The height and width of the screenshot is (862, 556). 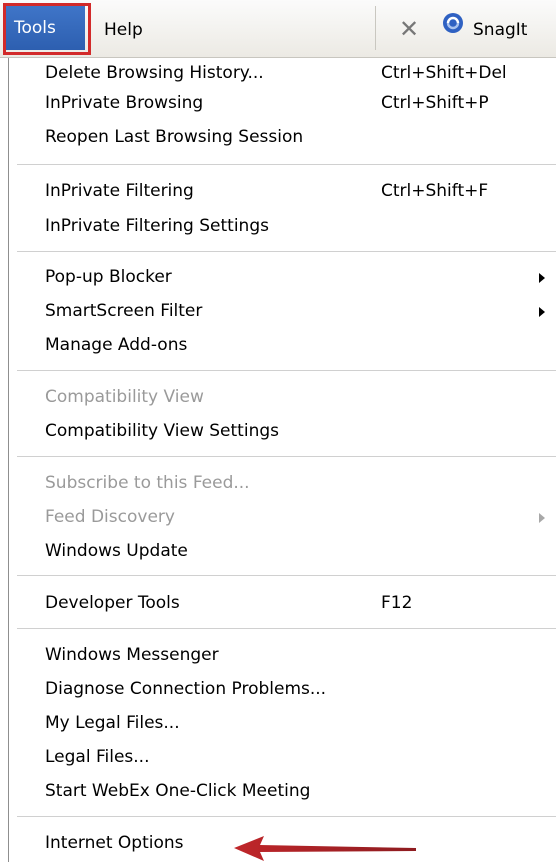 I want to click on menu-item-start-webex: Start WebEx One-Click Meeting, so click(x=282, y=791).